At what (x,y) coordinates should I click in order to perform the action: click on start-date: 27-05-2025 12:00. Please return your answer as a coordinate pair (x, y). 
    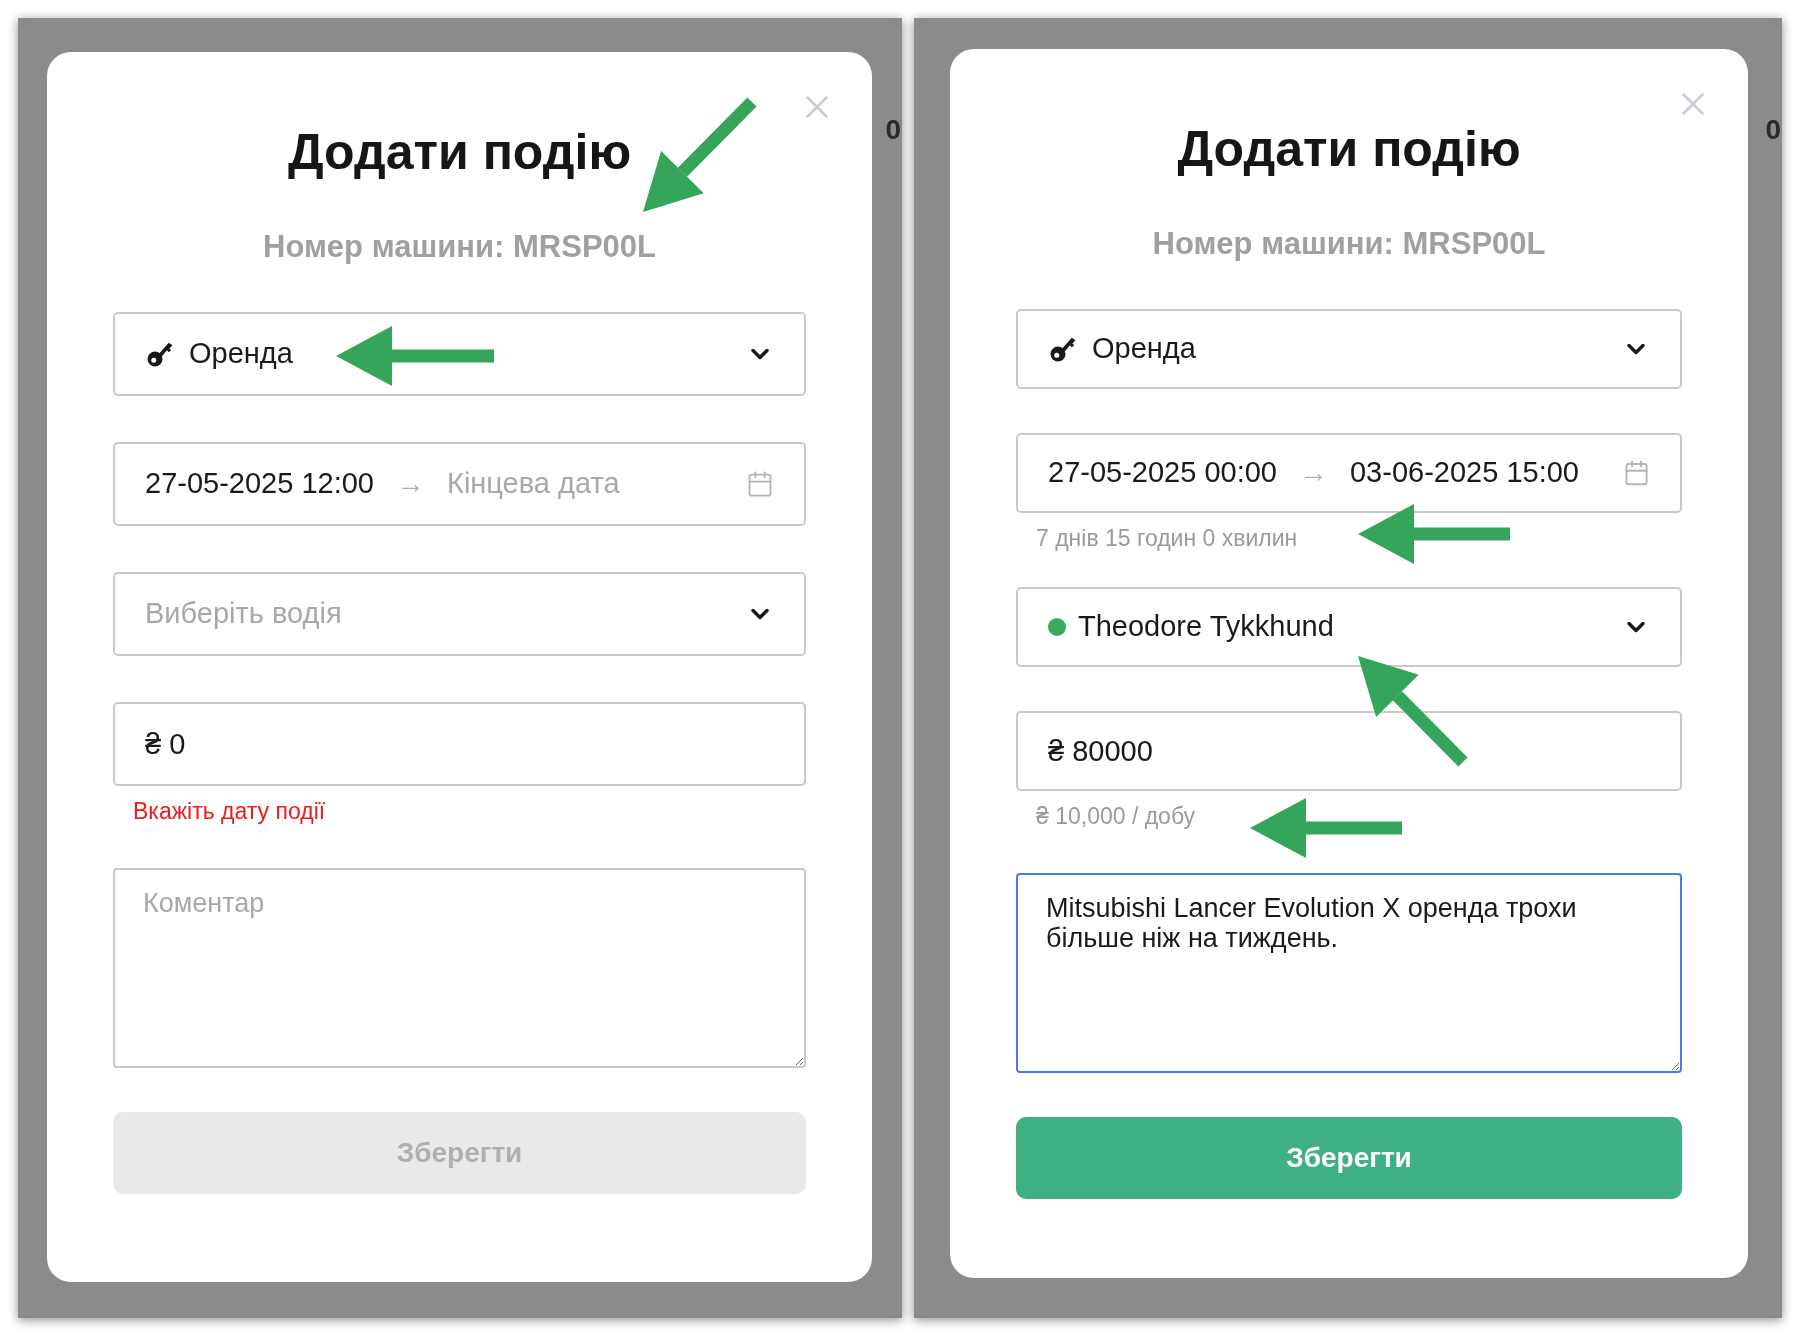
    Looking at the image, I should click on (259, 484).